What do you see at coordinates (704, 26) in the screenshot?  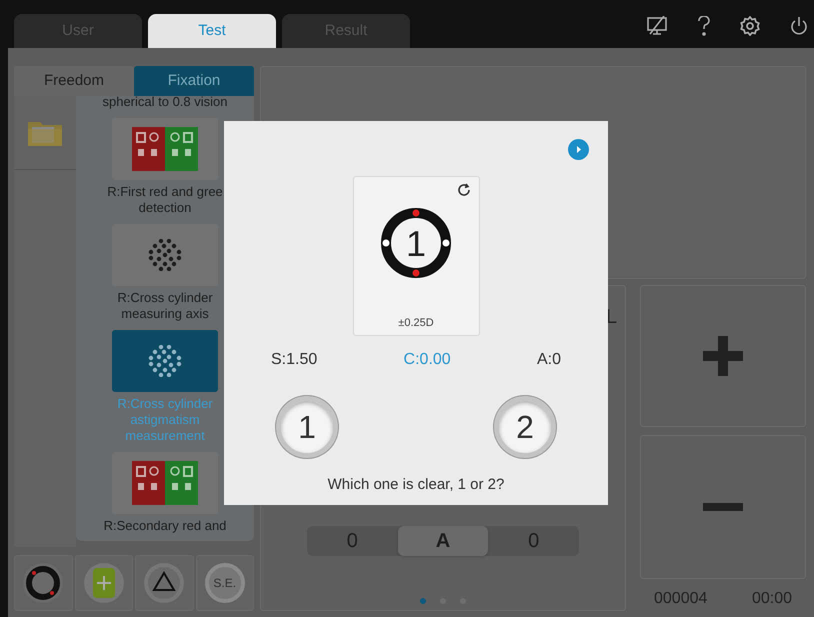 I see `help-icon` at bounding box center [704, 26].